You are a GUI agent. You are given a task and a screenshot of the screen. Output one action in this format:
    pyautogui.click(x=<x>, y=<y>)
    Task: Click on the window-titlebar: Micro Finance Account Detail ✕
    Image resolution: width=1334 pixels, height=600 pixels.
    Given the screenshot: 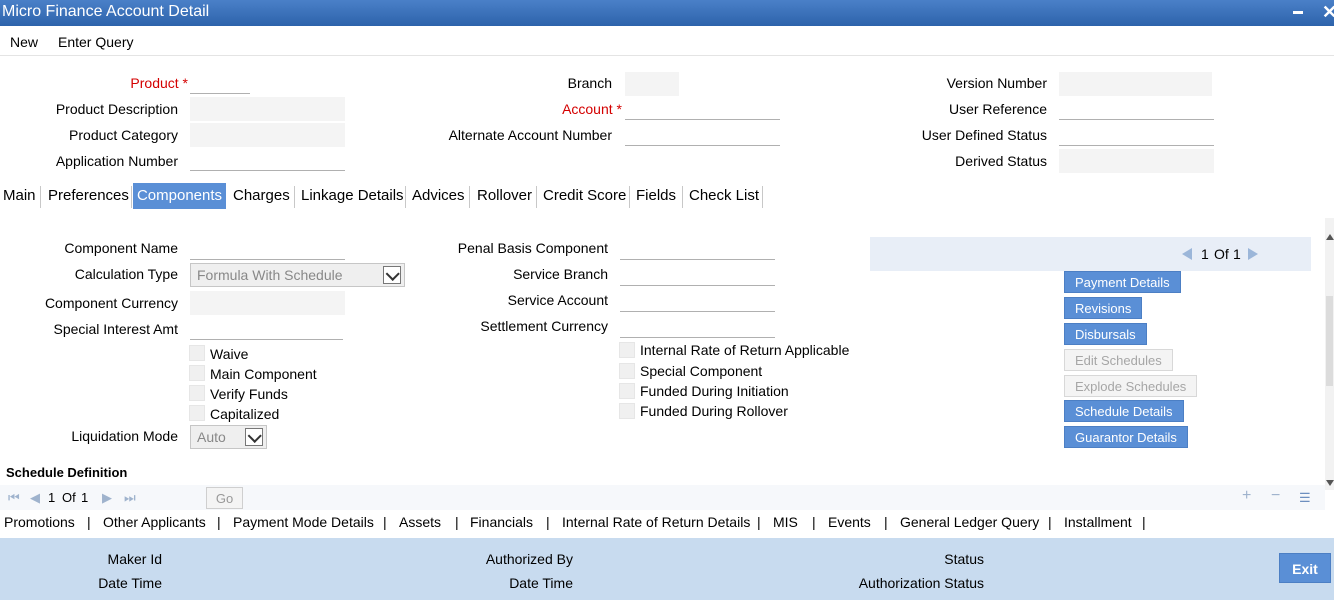 What is the action you would take?
    pyautogui.click(x=667, y=13)
    